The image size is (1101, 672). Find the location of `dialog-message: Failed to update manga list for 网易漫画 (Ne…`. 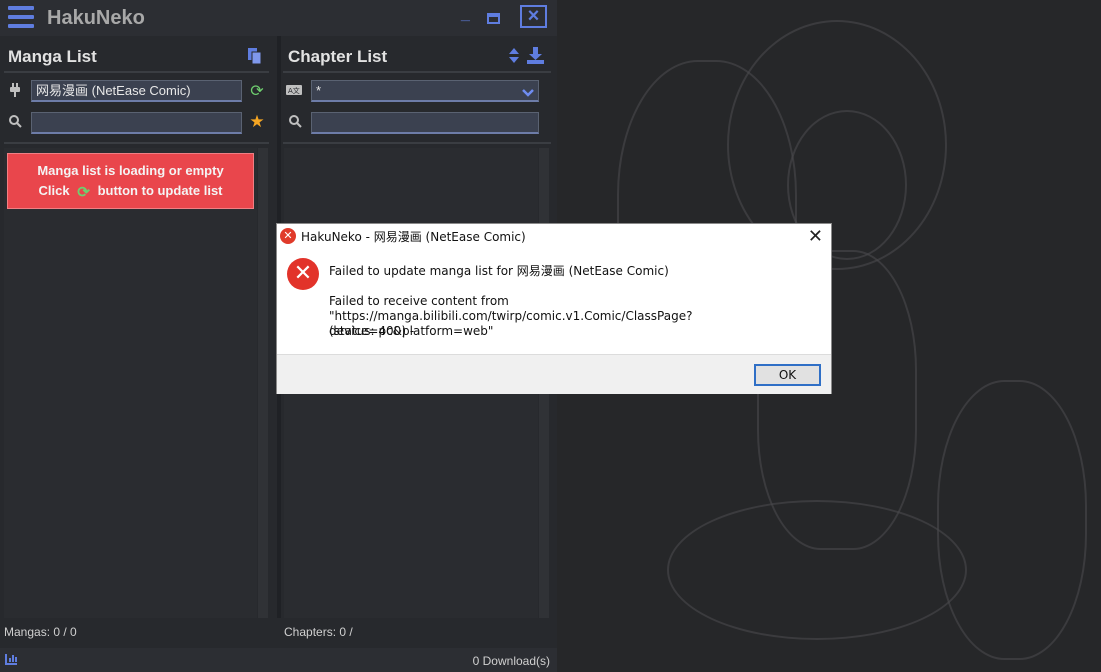

dialog-message: Failed to update manga list for 网易漫画 (Ne… is located at coordinates (499, 271).